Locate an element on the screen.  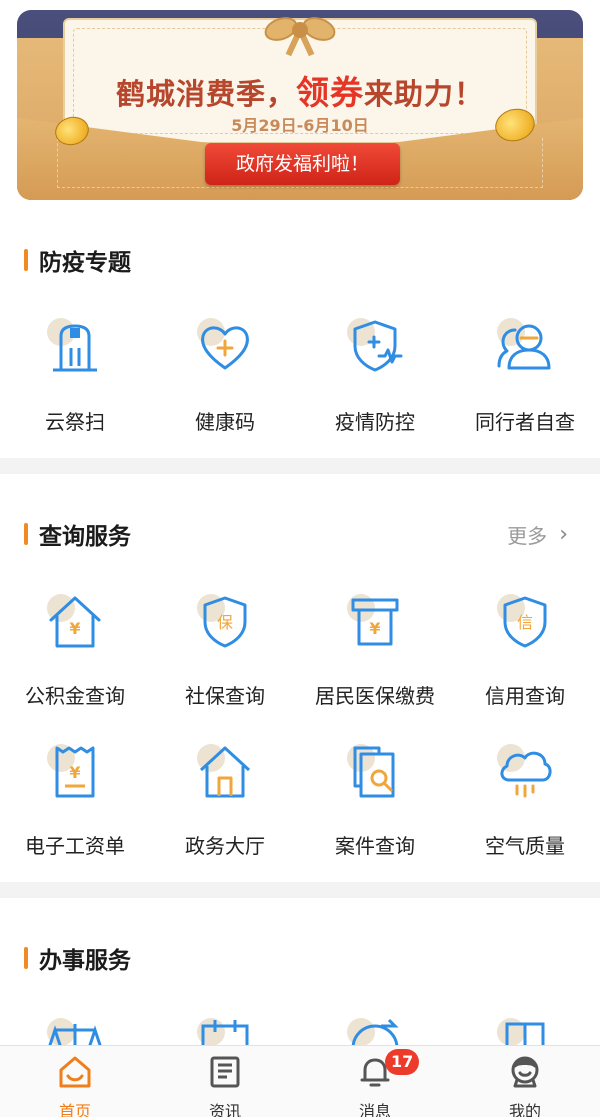
scale-icon is located at coordinates (75, 1030).